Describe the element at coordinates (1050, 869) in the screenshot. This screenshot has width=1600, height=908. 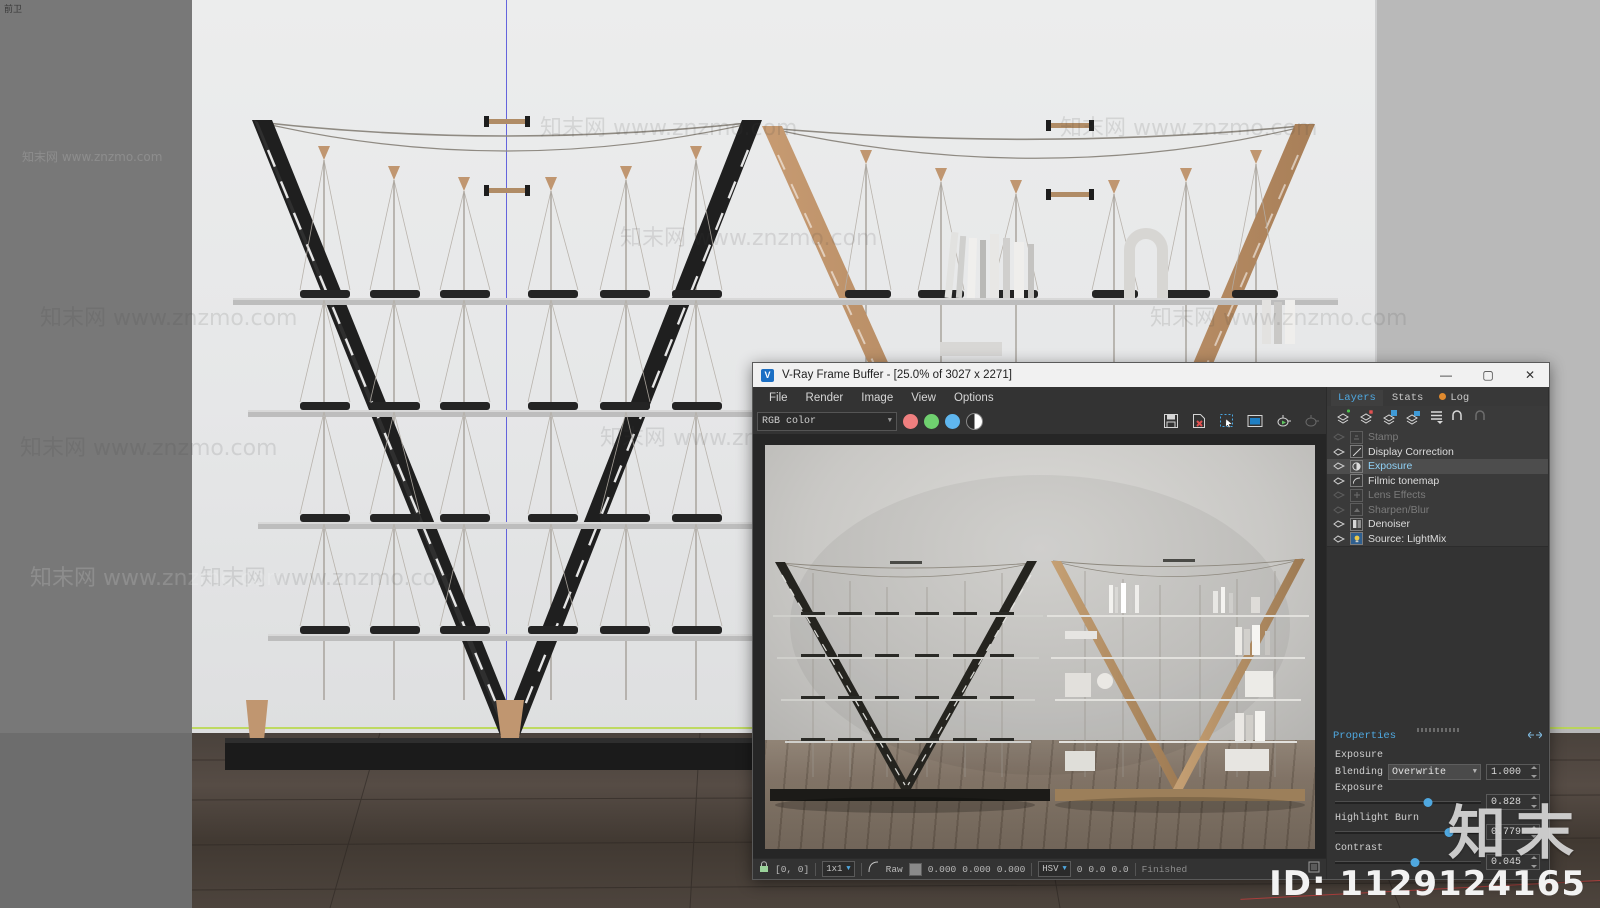
I see `color-space-value: HSV` at that location.